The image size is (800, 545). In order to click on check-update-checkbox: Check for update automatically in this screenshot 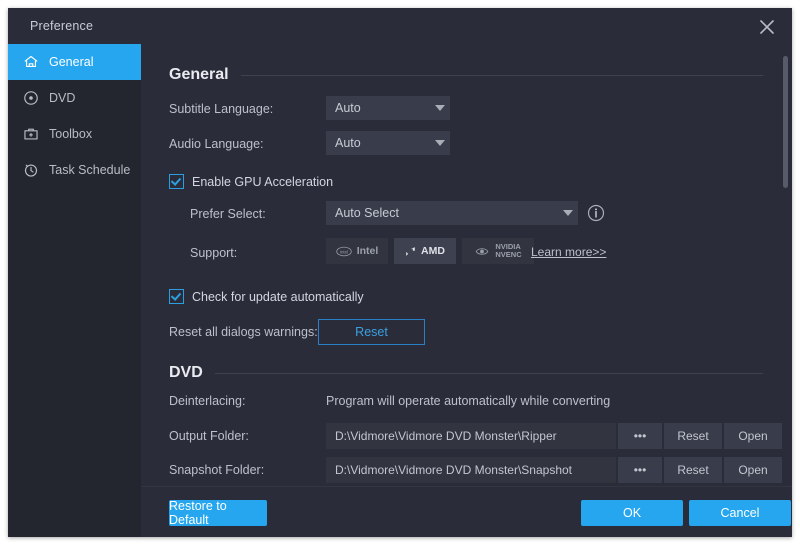, I will do `click(266, 296)`.